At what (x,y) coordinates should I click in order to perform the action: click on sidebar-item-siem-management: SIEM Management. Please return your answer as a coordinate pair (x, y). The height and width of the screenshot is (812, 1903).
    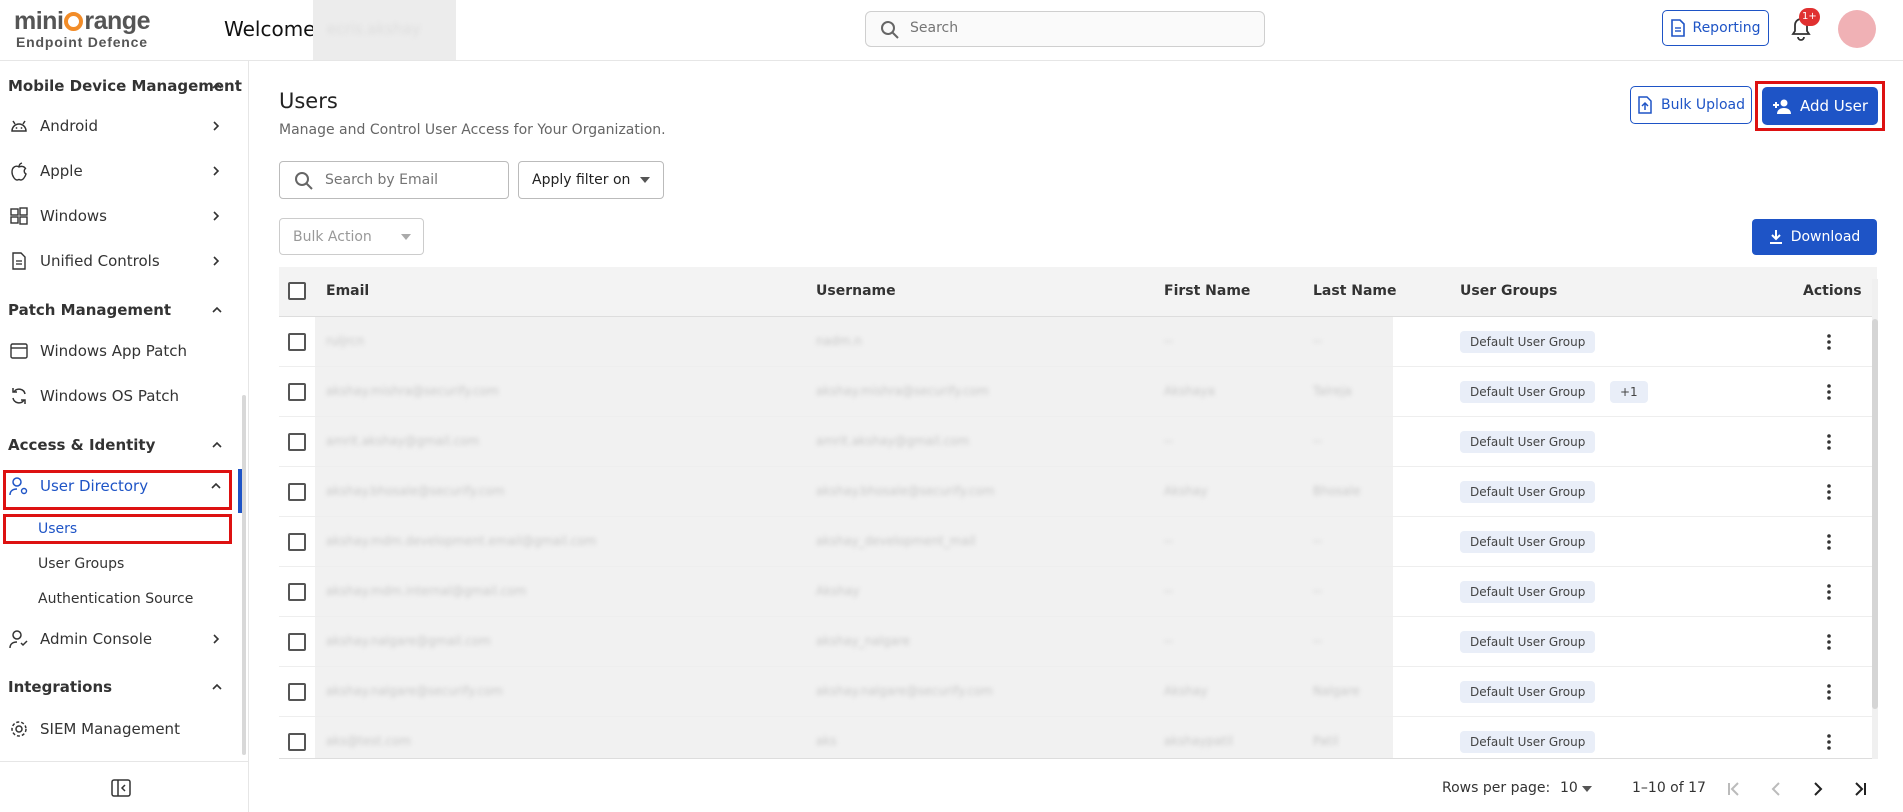
    Looking at the image, I should click on (120, 729).